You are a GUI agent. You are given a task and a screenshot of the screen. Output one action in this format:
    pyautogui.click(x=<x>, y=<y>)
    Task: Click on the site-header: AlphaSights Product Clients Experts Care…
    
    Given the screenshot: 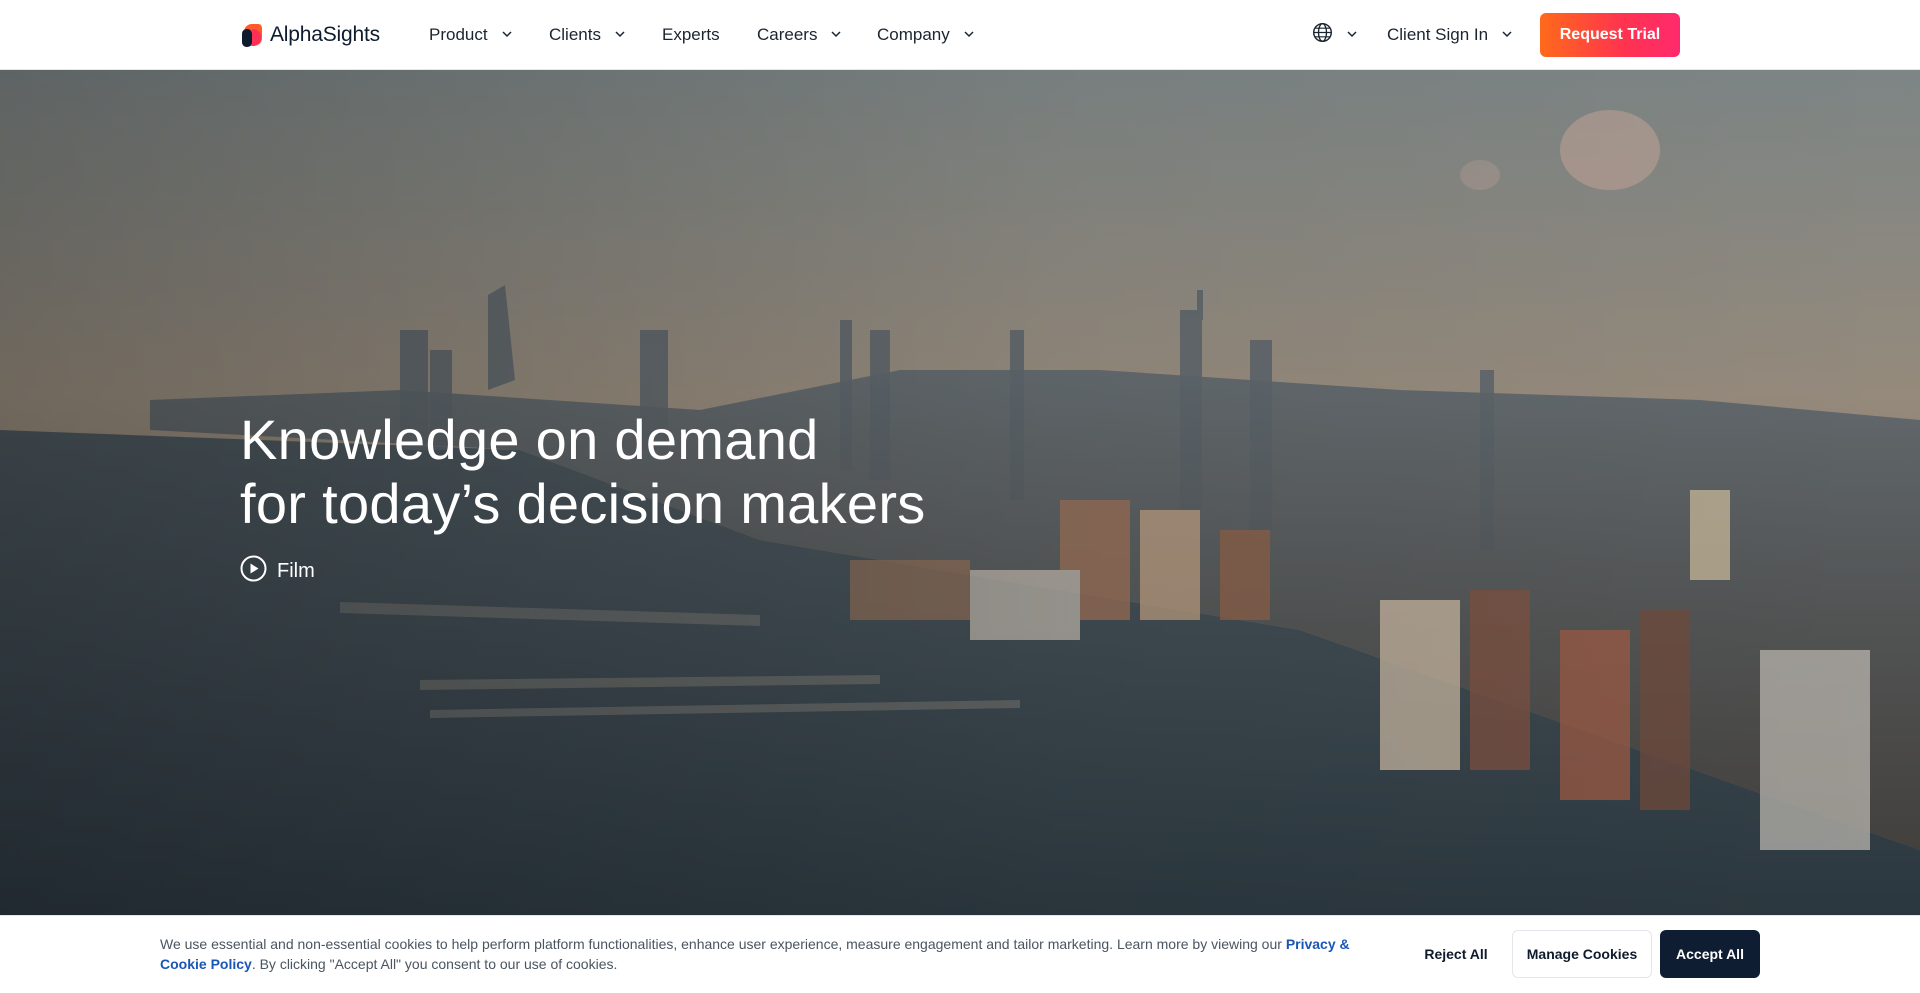 What is the action you would take?
    pyautogui.click(x=960, y=35)
    